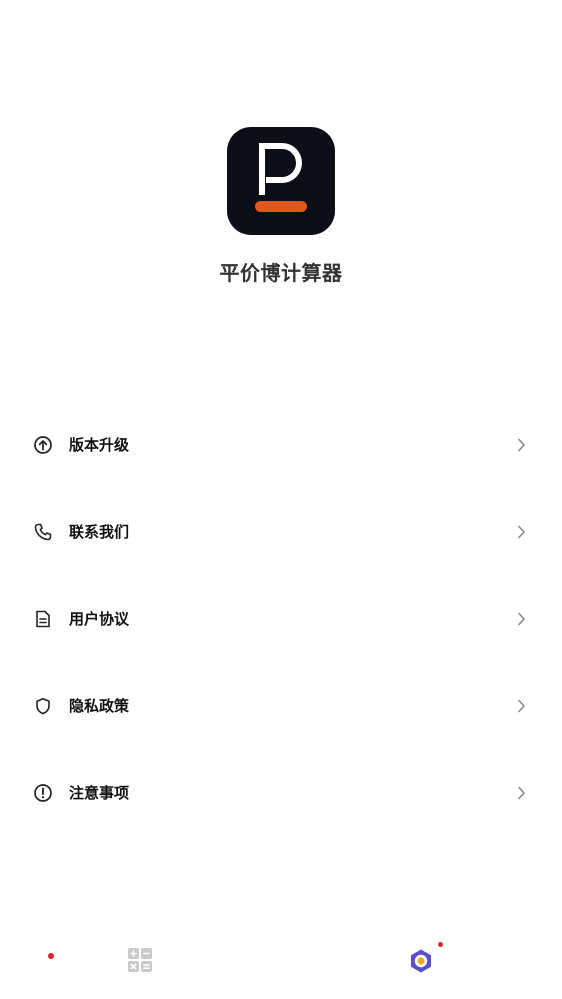  I want to click on menu-item-label: 隐私政策, so click(99, 706).